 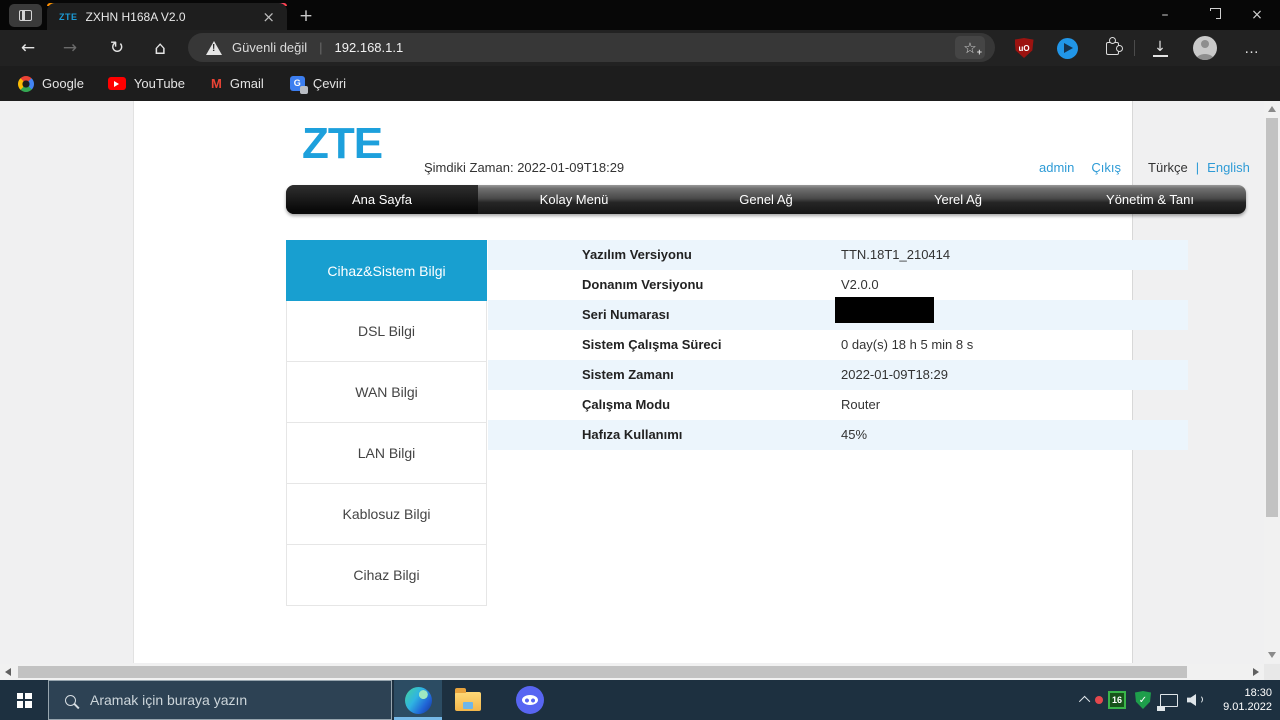 I want to click on restore-icon, so click(x=1213, y=13).